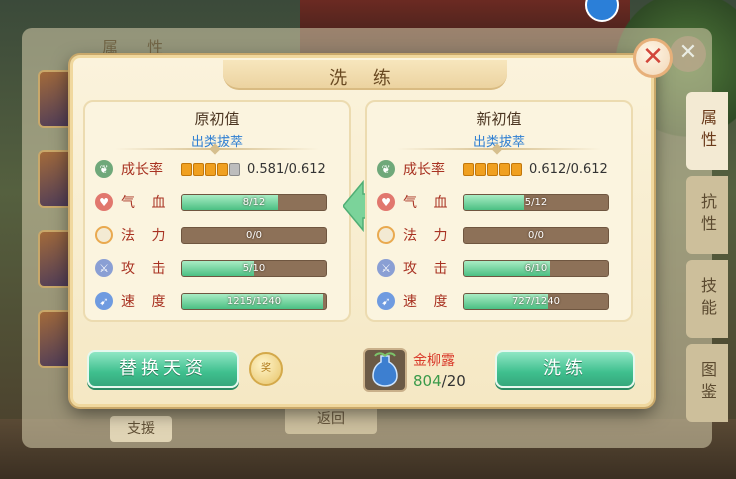 Image resolution: width=736 pixels, height=479 pixels. What do you see at coordinates (163, 369) in the screenshot?
I see `replace-talent-button: 替换天资` at bounding box center [163, 369].